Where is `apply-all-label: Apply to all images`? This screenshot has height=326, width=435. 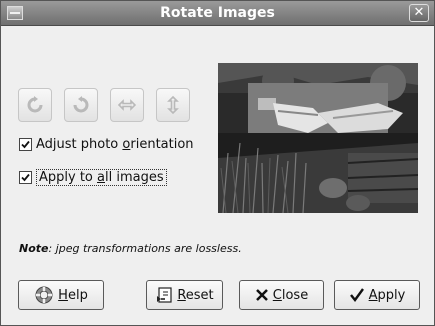 apply-all-label: Apply to all images is located at coordinates (101, 177).